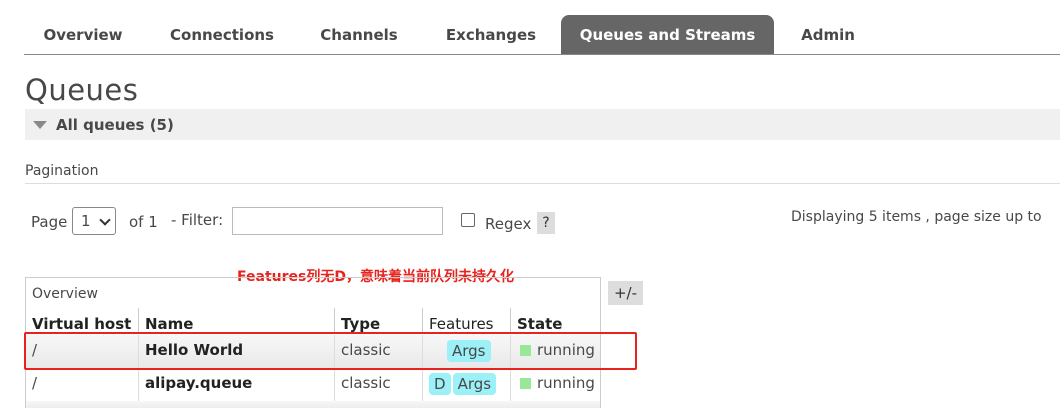 The height and width of the screenshot is (408, 1060). Describe the element at coordinates (474, 384) in the screenshot. I see `feature-badge-args: Args` at that location.